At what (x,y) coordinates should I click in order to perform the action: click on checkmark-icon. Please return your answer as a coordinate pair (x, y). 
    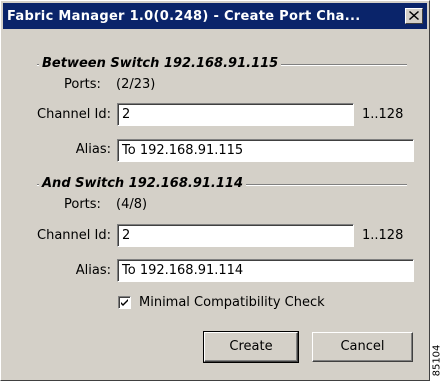
    Looking at the image, I should click on (124, 302).